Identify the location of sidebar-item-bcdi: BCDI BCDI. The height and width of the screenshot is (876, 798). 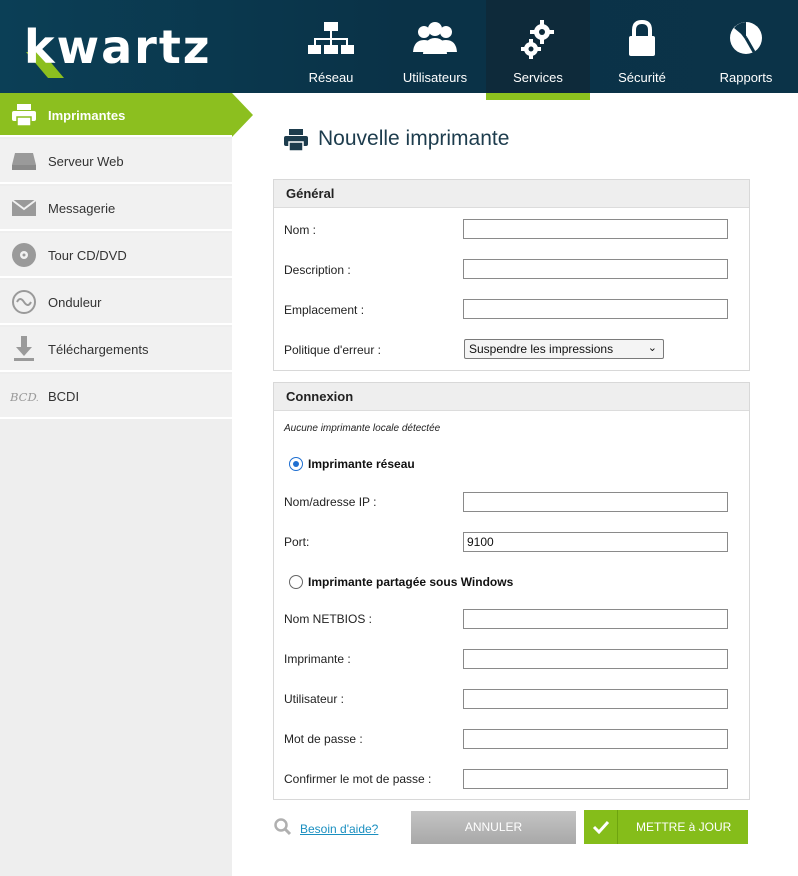
(116, 396).